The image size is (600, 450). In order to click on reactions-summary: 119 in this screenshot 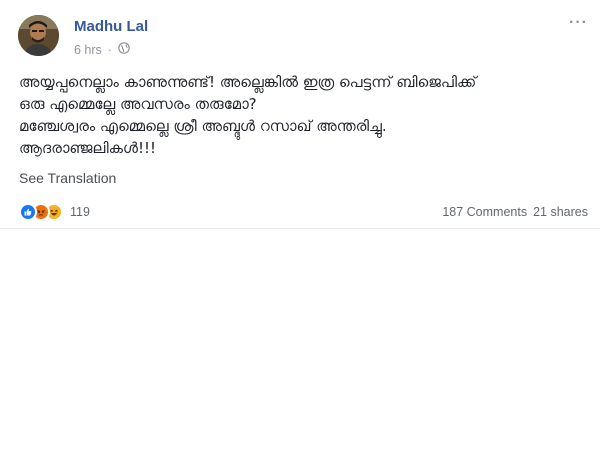, I will do `click(54, 212)`.